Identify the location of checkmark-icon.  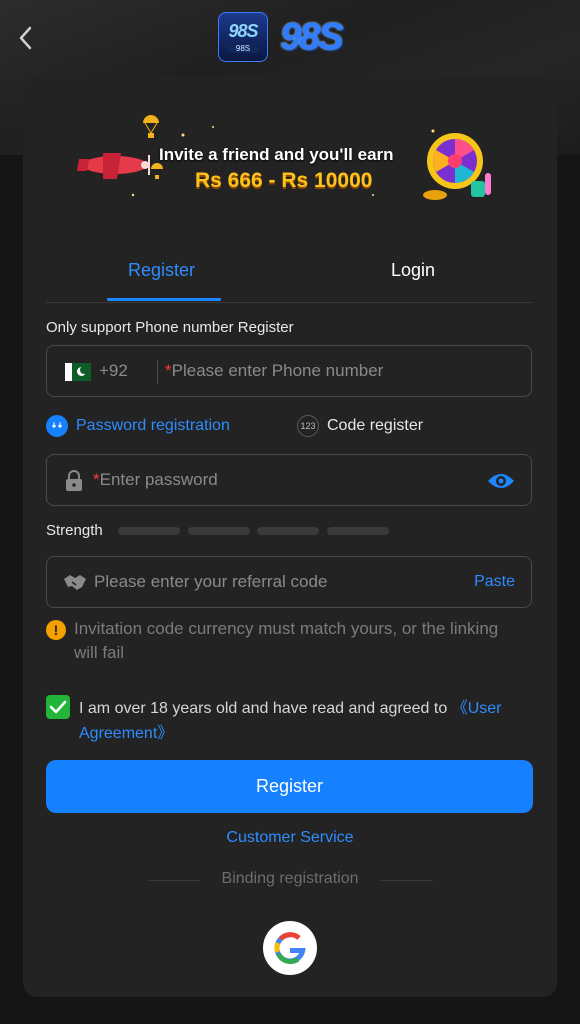
(58, 707).